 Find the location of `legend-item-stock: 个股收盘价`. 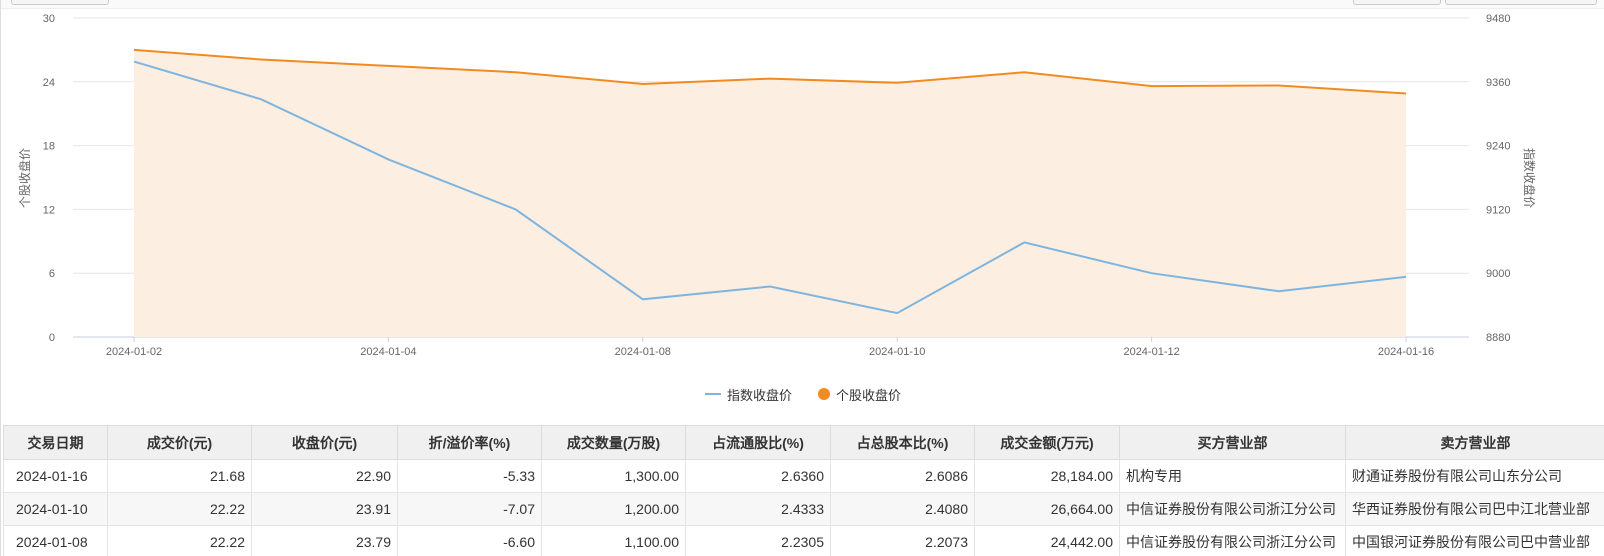

legend-item-stock: 个股收盘价 is located at coordinates (859, 394).